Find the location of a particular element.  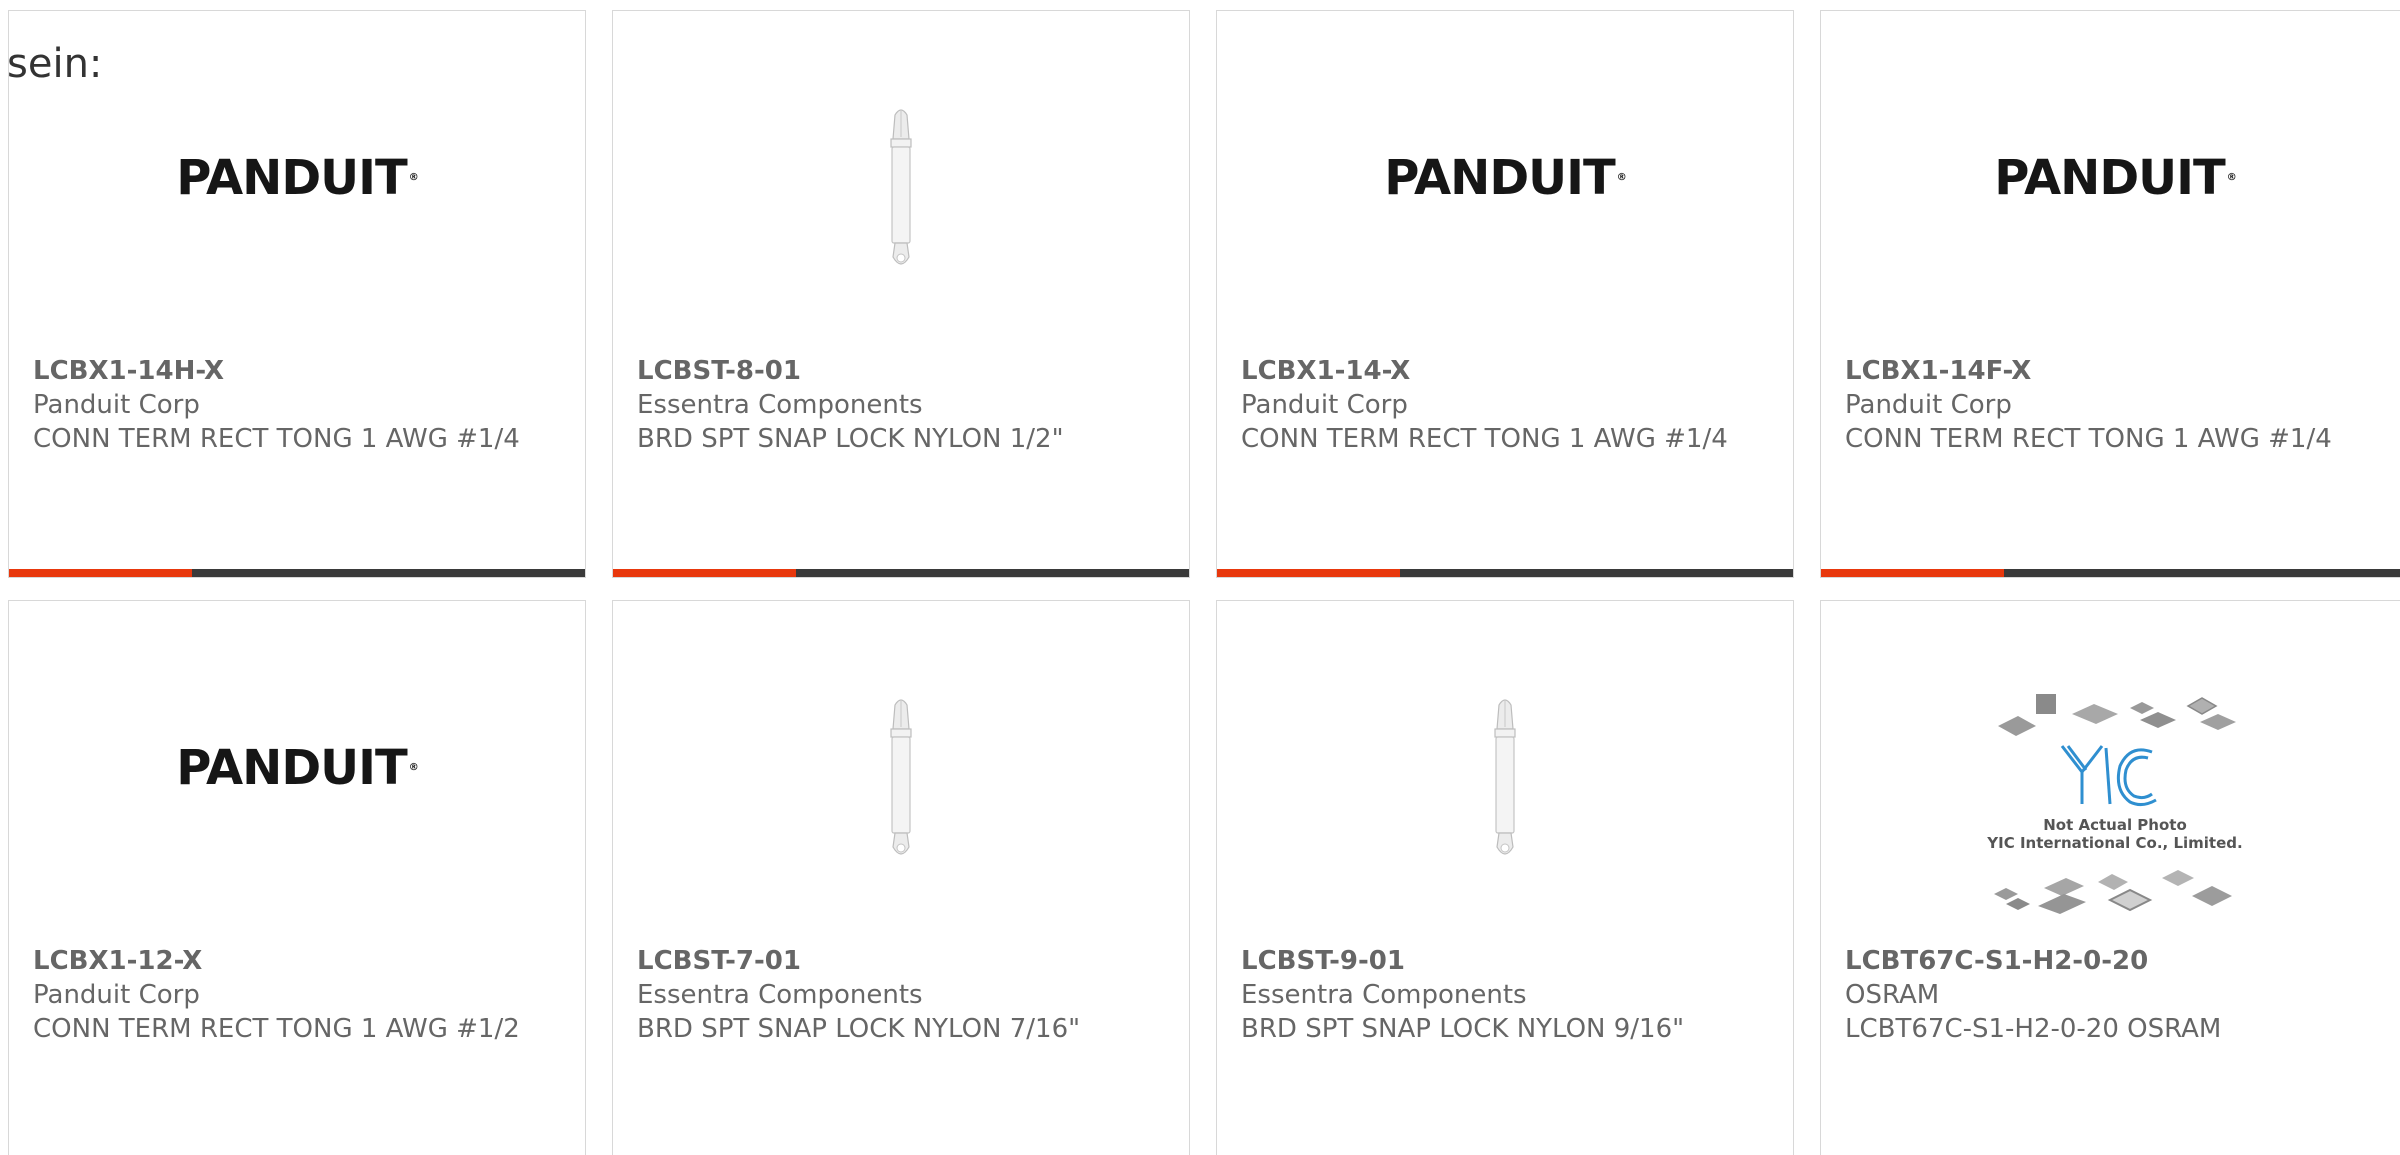

part-number-link: LCBX1-12-X is located at coordinates (297, 961).